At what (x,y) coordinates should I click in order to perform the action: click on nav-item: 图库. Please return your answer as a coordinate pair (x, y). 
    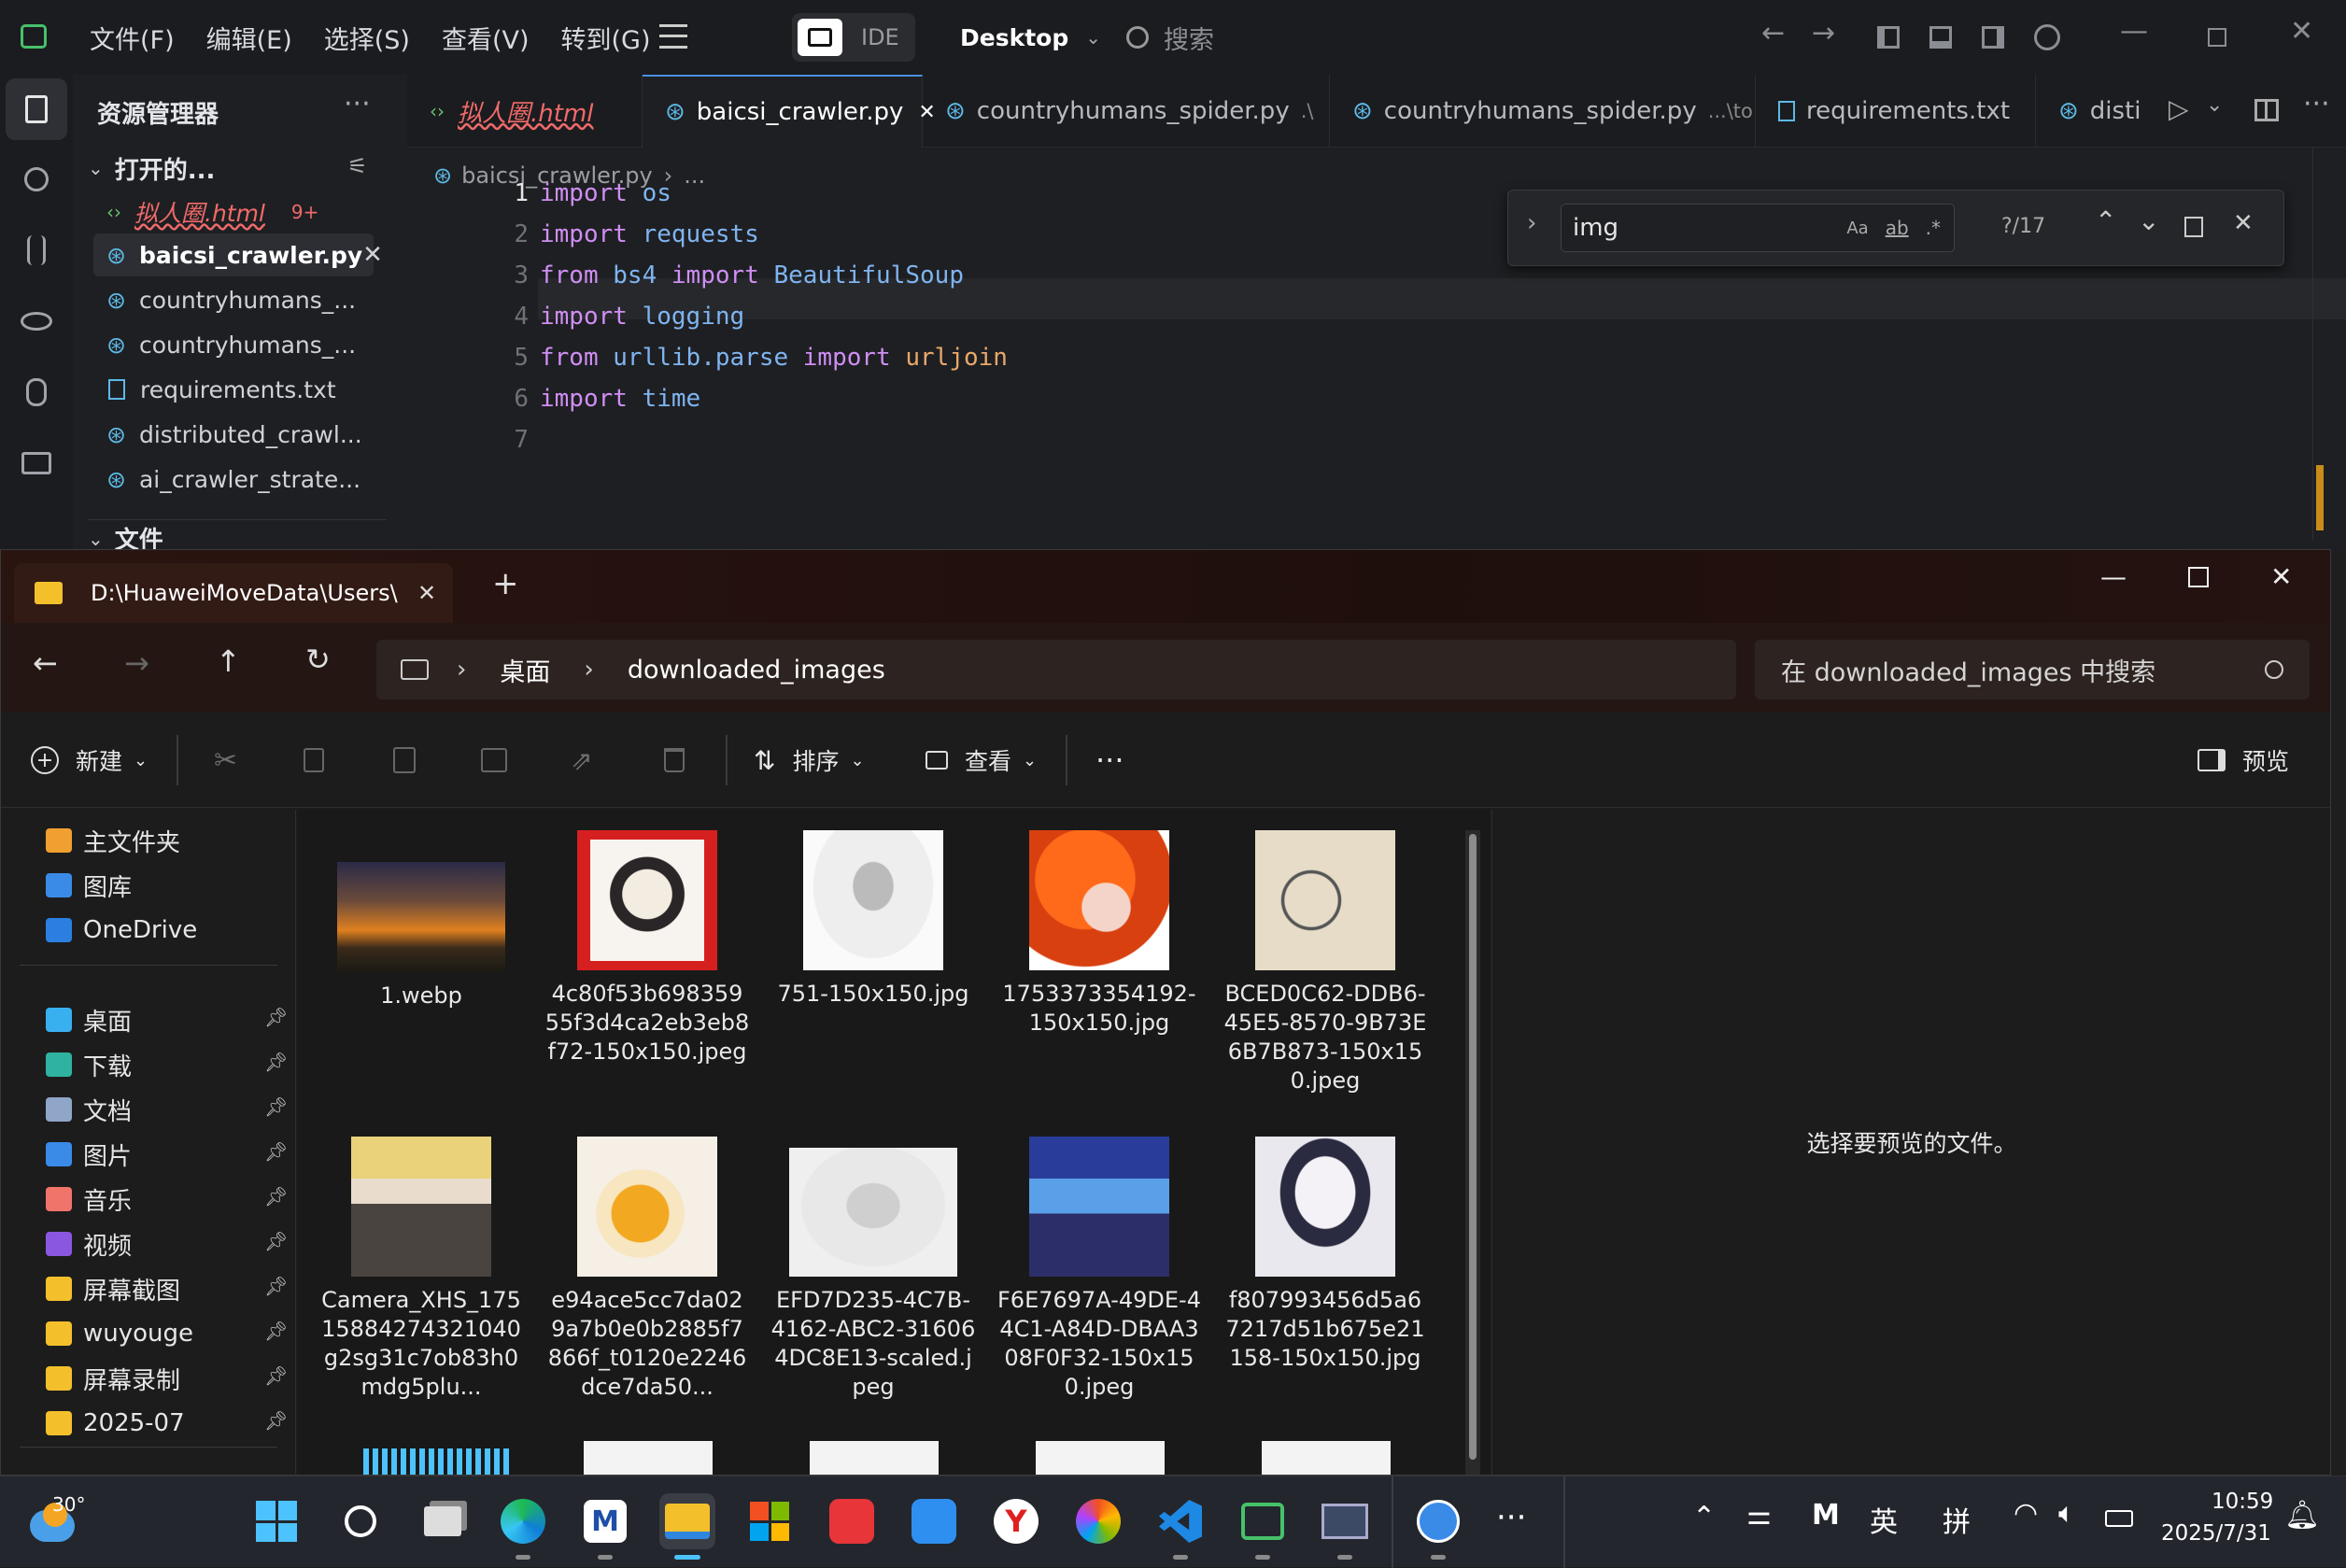
    Looking at the image, I should click on (89, 885).